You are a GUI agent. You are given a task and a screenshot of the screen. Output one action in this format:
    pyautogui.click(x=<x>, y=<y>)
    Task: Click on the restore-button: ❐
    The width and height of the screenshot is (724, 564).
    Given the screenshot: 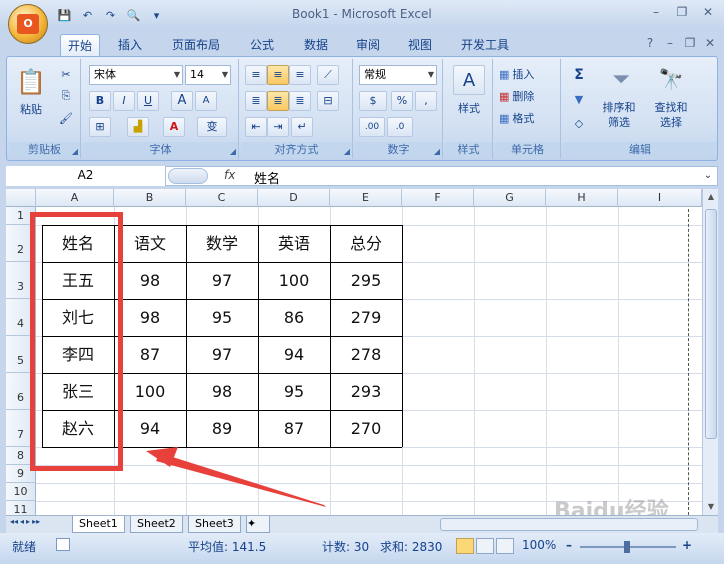 What is the action you would take?
    pyautogui.click(x=682, y=12)
    